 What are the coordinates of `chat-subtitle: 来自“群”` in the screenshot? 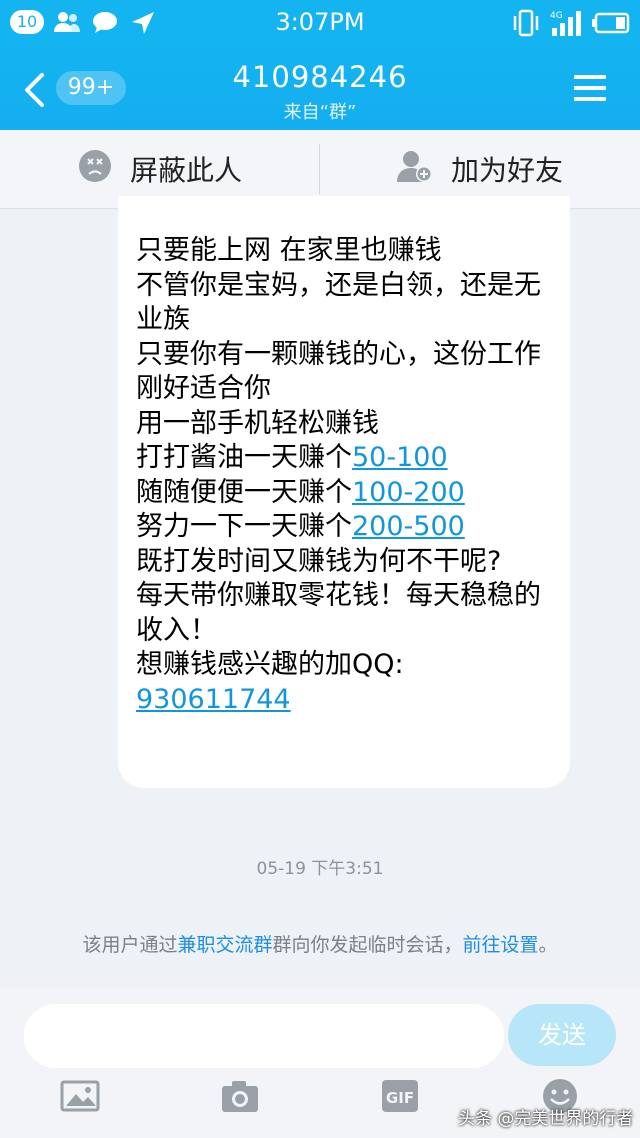 It's located at (320, 112).